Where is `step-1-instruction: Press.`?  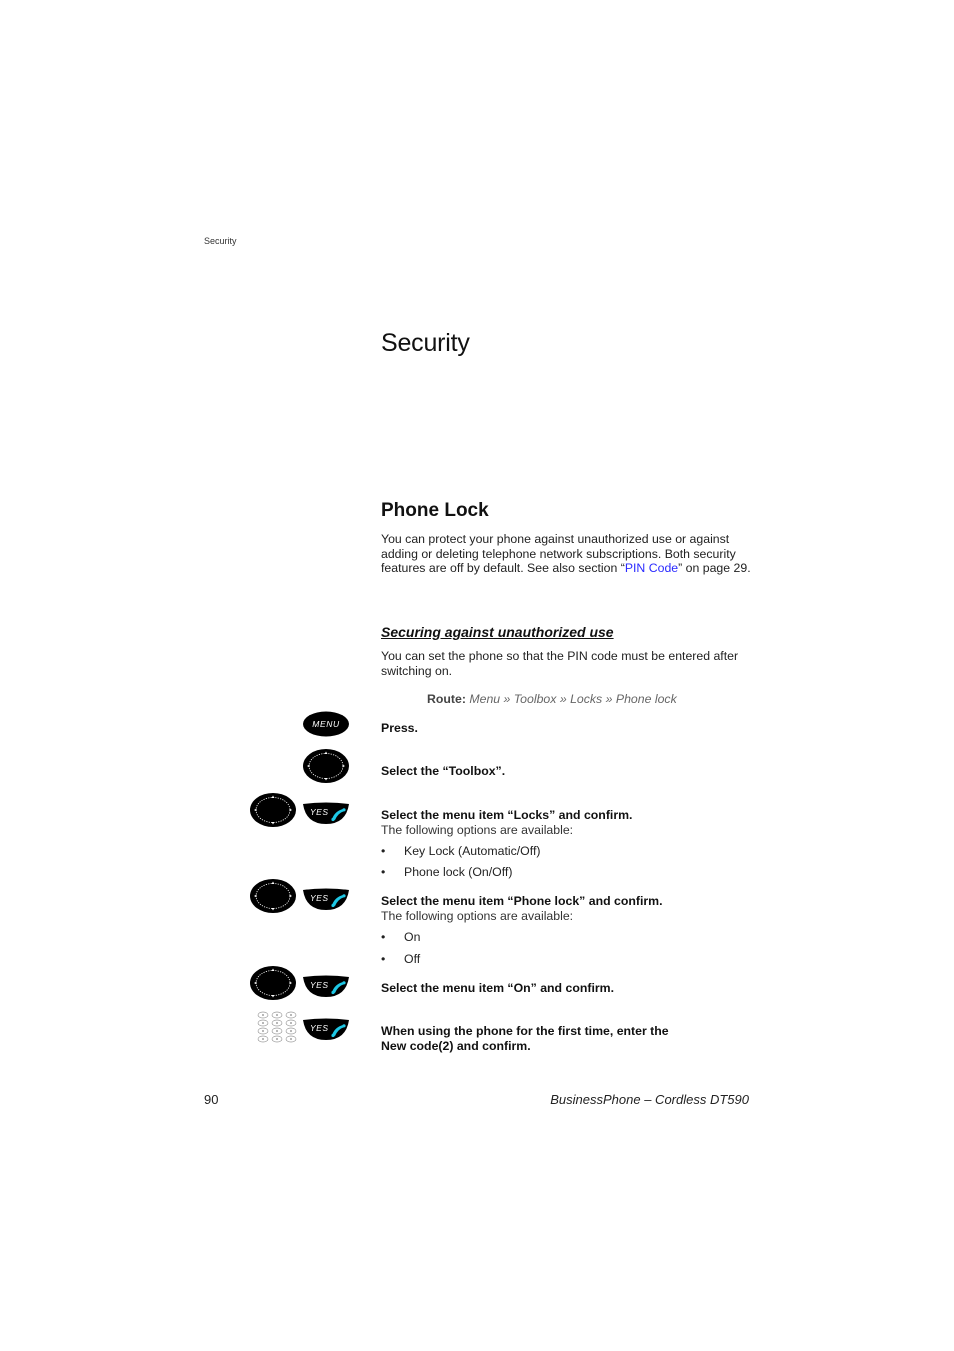 step-1-instruction: Press. is located at coordinates (399, 728).